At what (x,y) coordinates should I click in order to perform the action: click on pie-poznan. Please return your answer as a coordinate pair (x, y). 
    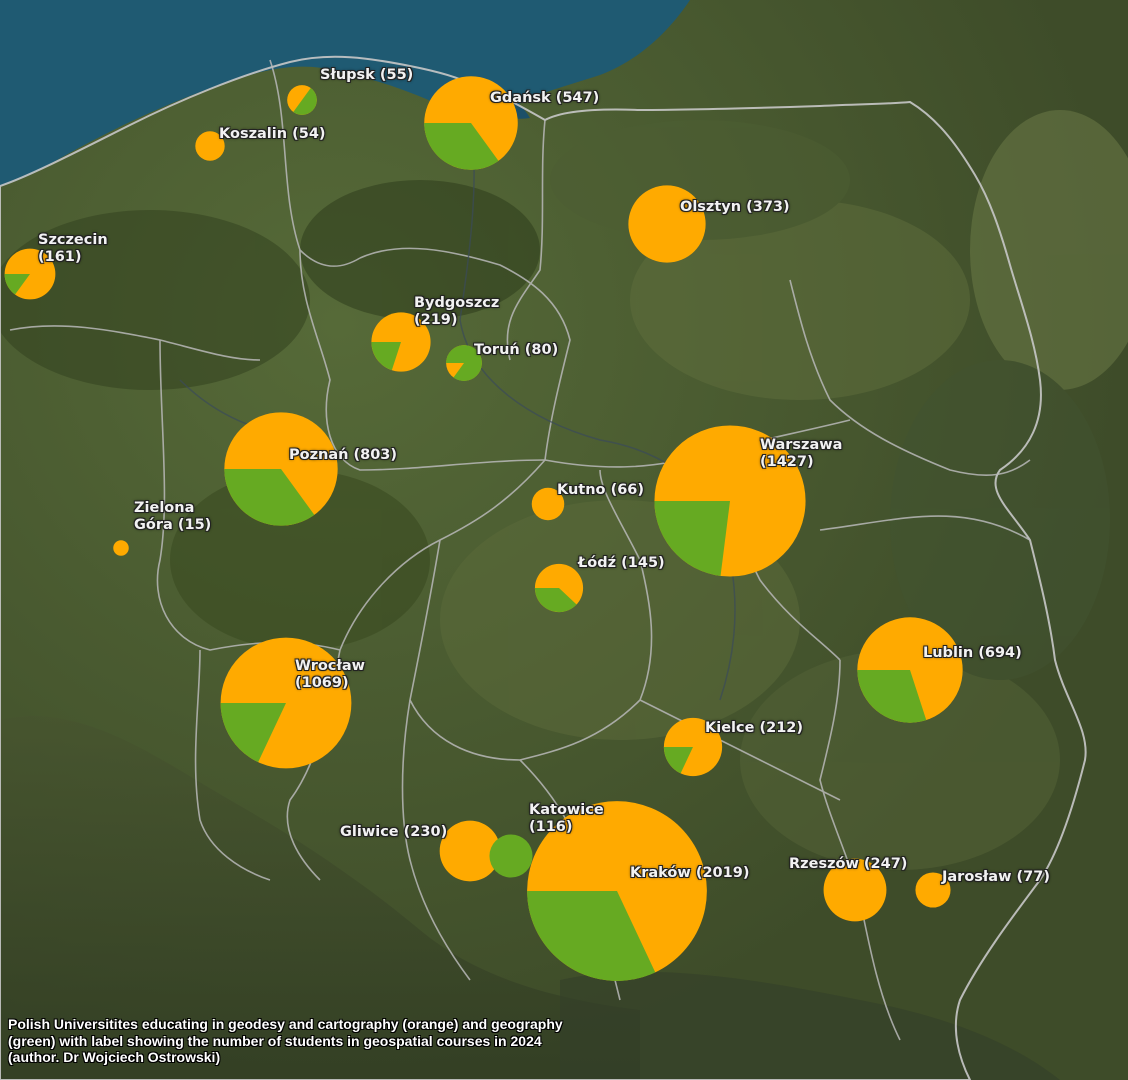
    Looking at the image, I should click on (281, 469).